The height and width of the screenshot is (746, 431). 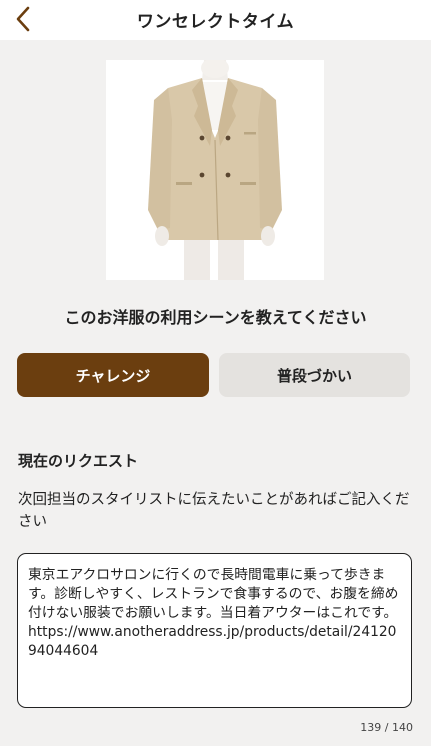 I want to click on current-request-label: 現在のリクエスト, so click(x=78, y=461).